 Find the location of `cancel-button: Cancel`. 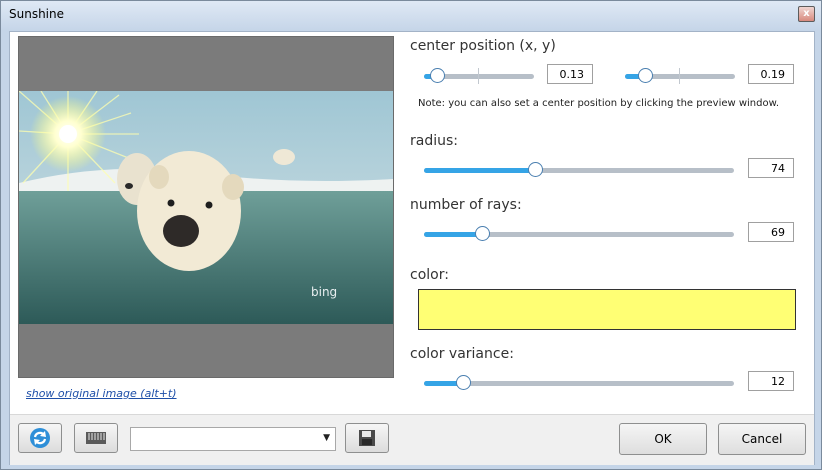

cancel-button: Cancel is located at coordinates (762, 439).